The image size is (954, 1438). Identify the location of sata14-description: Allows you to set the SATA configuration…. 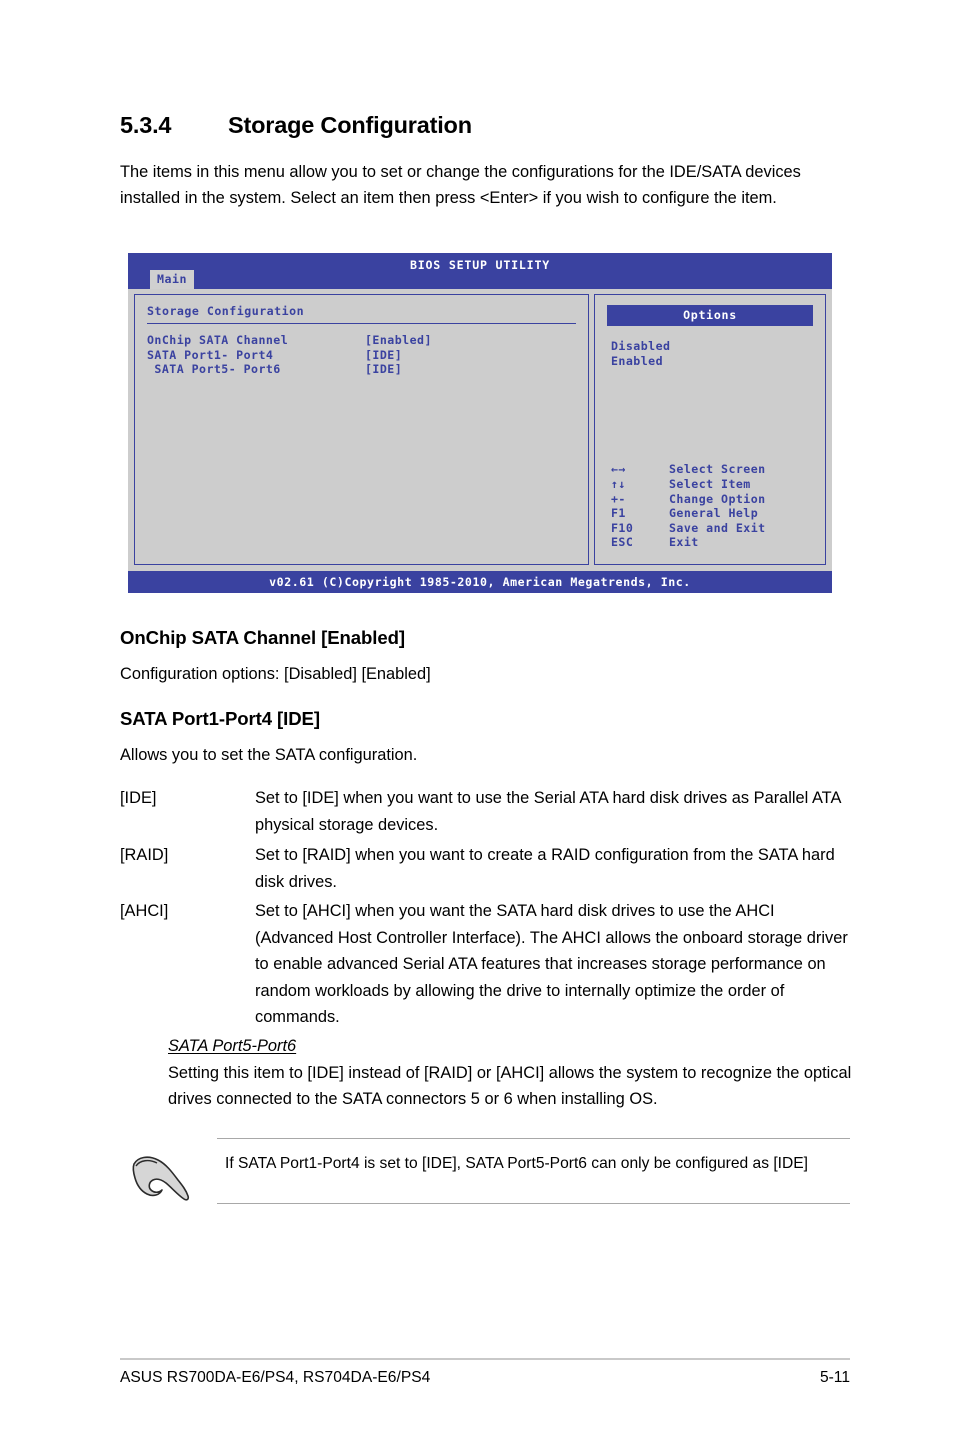
(269, 755).